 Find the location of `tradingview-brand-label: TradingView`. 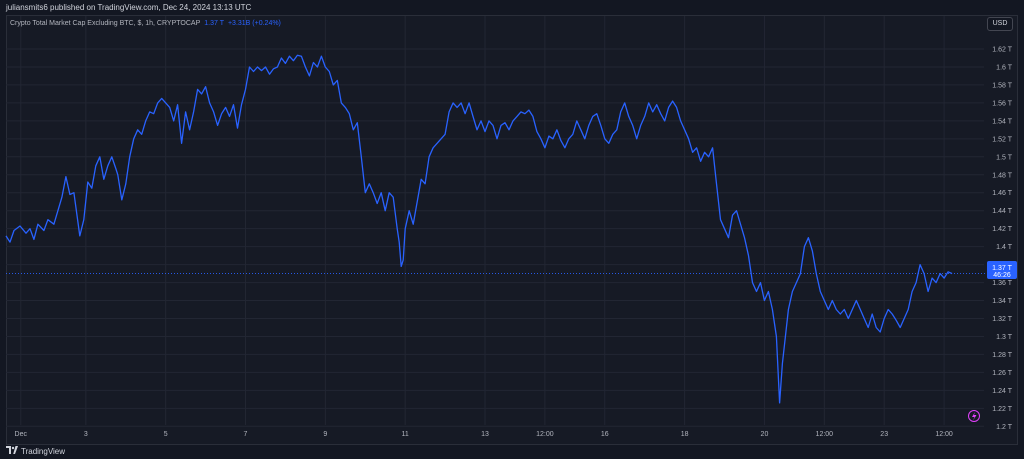

tradingview-brand-label: TradingView is located at coordinates (43, 451).